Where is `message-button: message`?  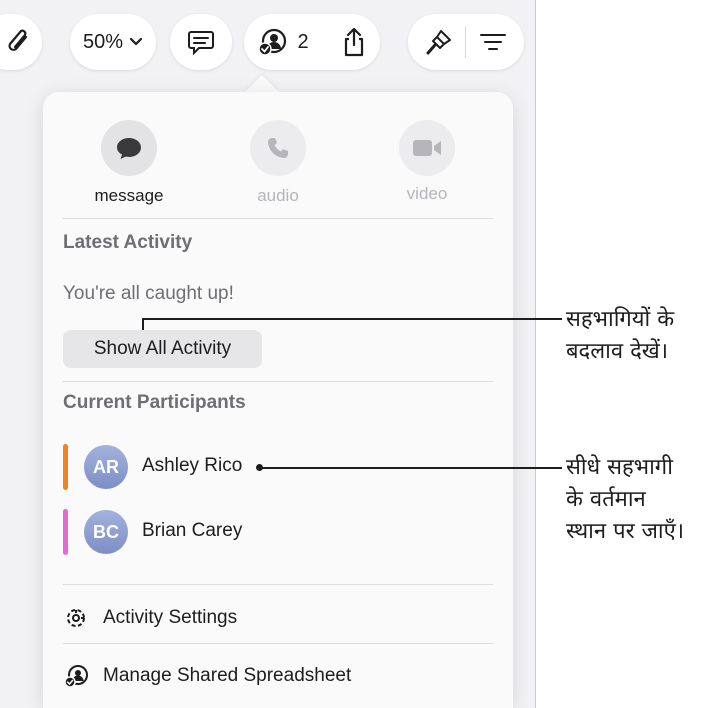 message-button: message is located at coordinates (129, 163).